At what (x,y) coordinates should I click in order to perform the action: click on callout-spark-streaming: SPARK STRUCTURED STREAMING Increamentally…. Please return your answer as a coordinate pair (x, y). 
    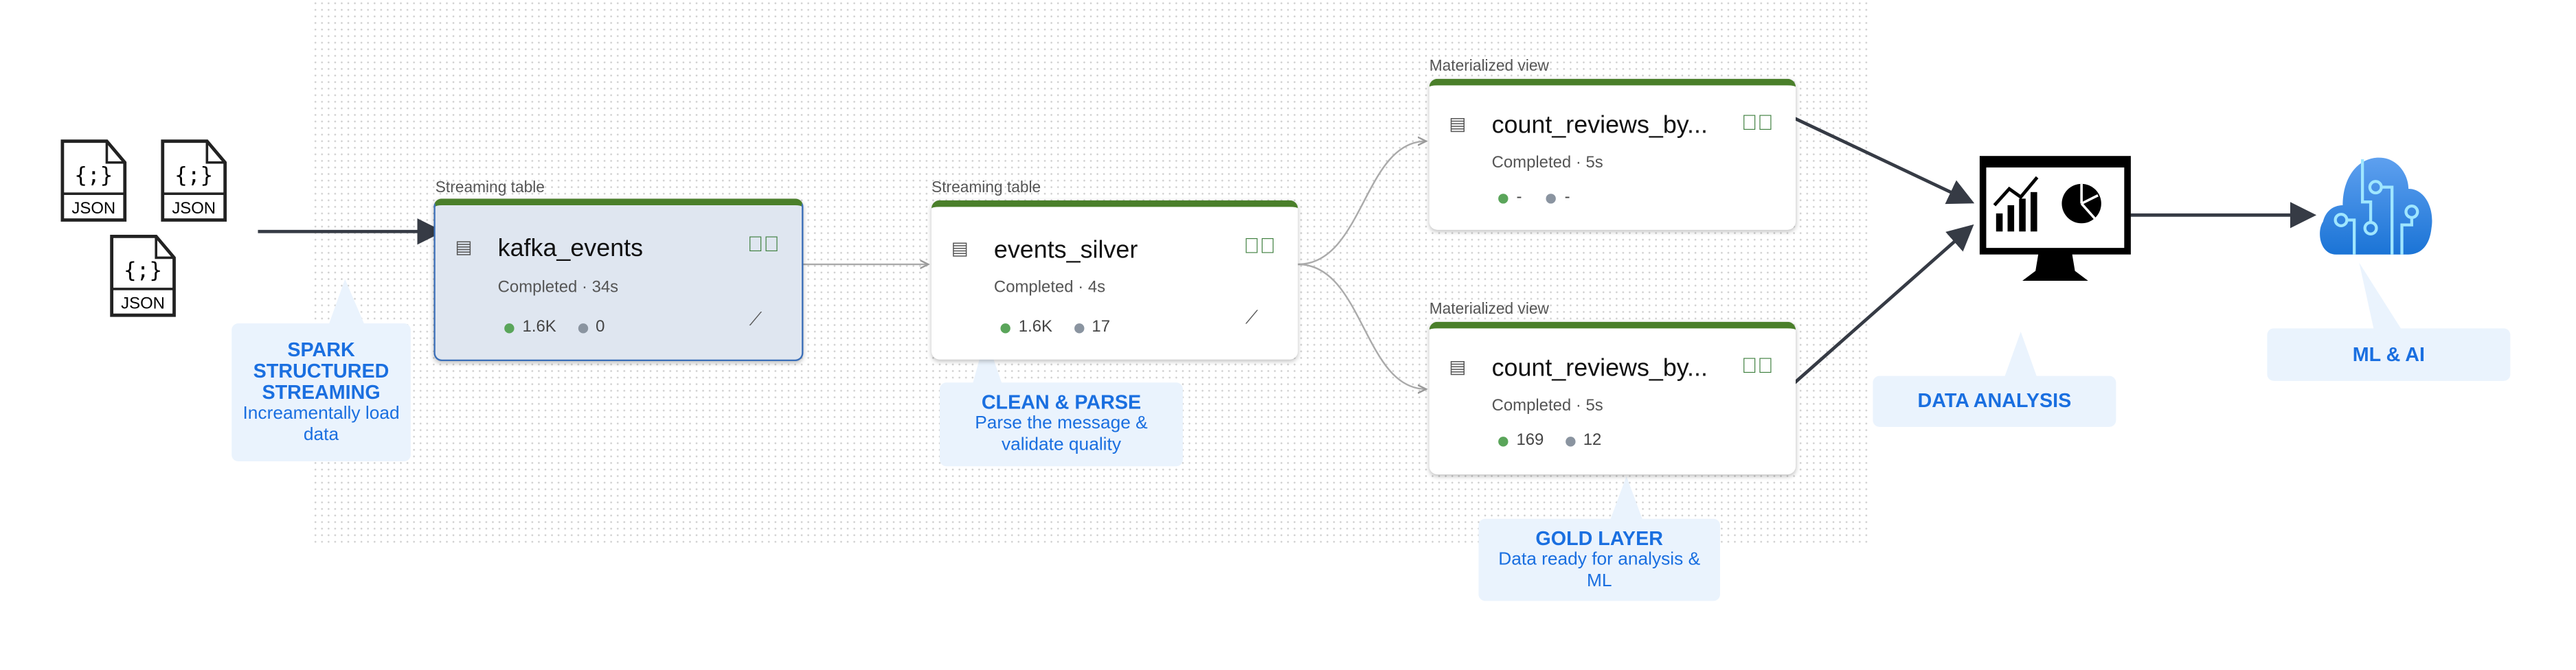
    Looking at the image, I should click on (321, 392).